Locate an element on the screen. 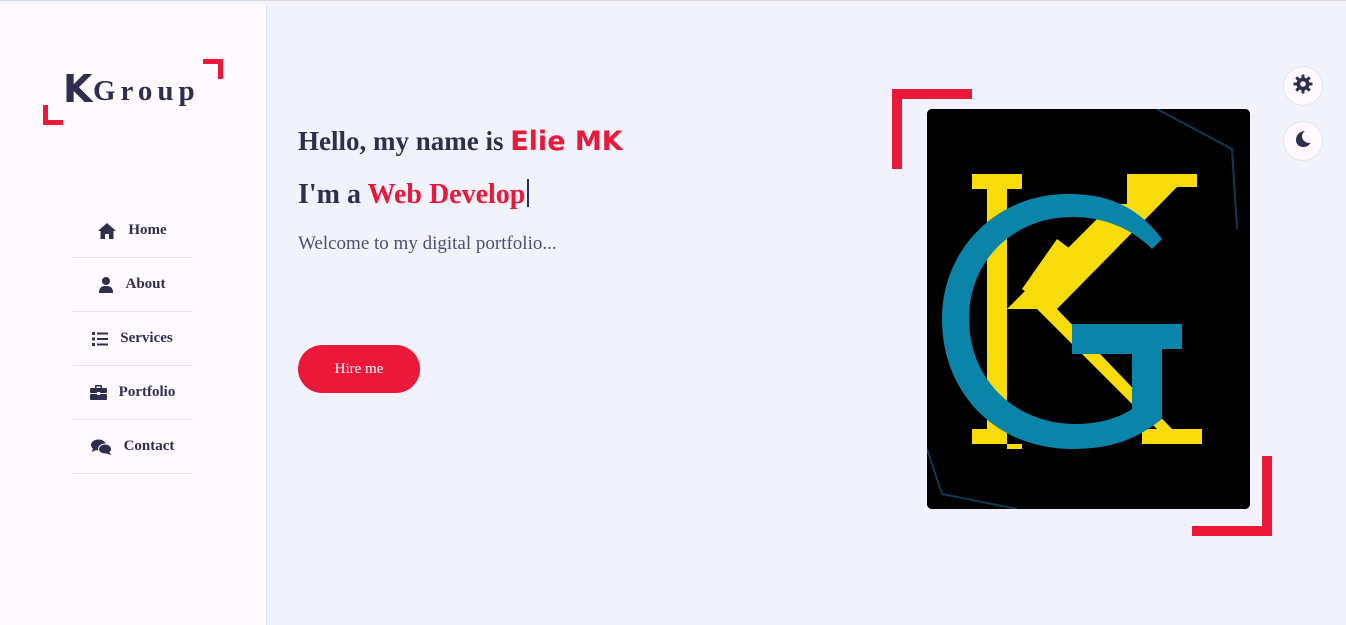 This screenshot has height=625, width=1346. main-nav: Home About Services Portfolio Contact is located at coordinates (132, 339).